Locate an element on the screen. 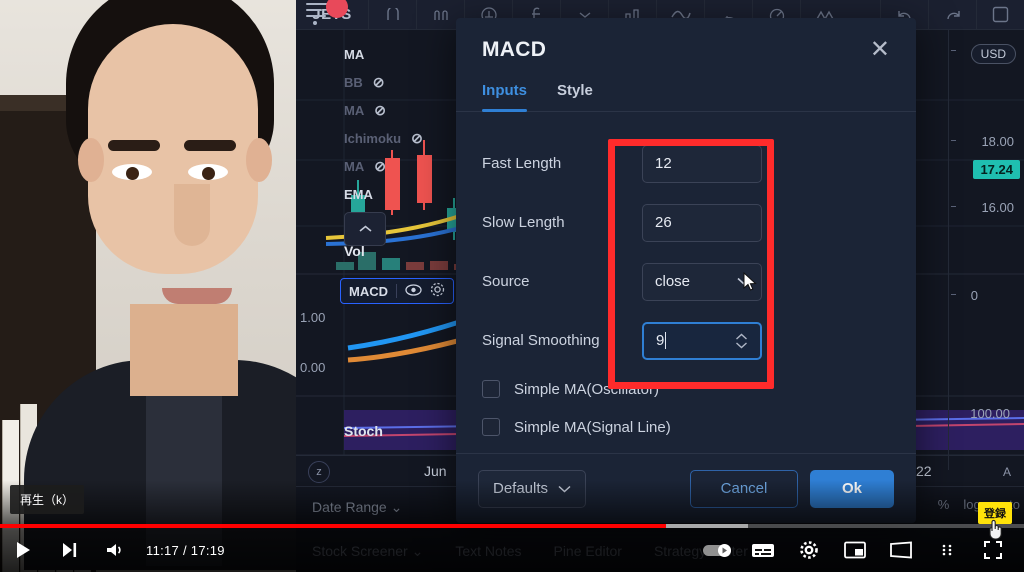 This screenshot has width=1024, height=572. legend-item-ma-3: MA ⊘ is located at coordinates (409, 166).